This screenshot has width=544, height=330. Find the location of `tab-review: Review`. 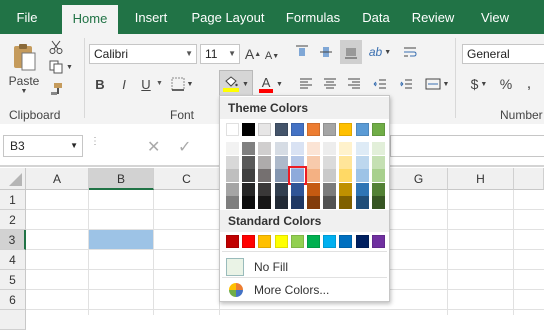

tab-review: Review is located at coordinates (433, 17).